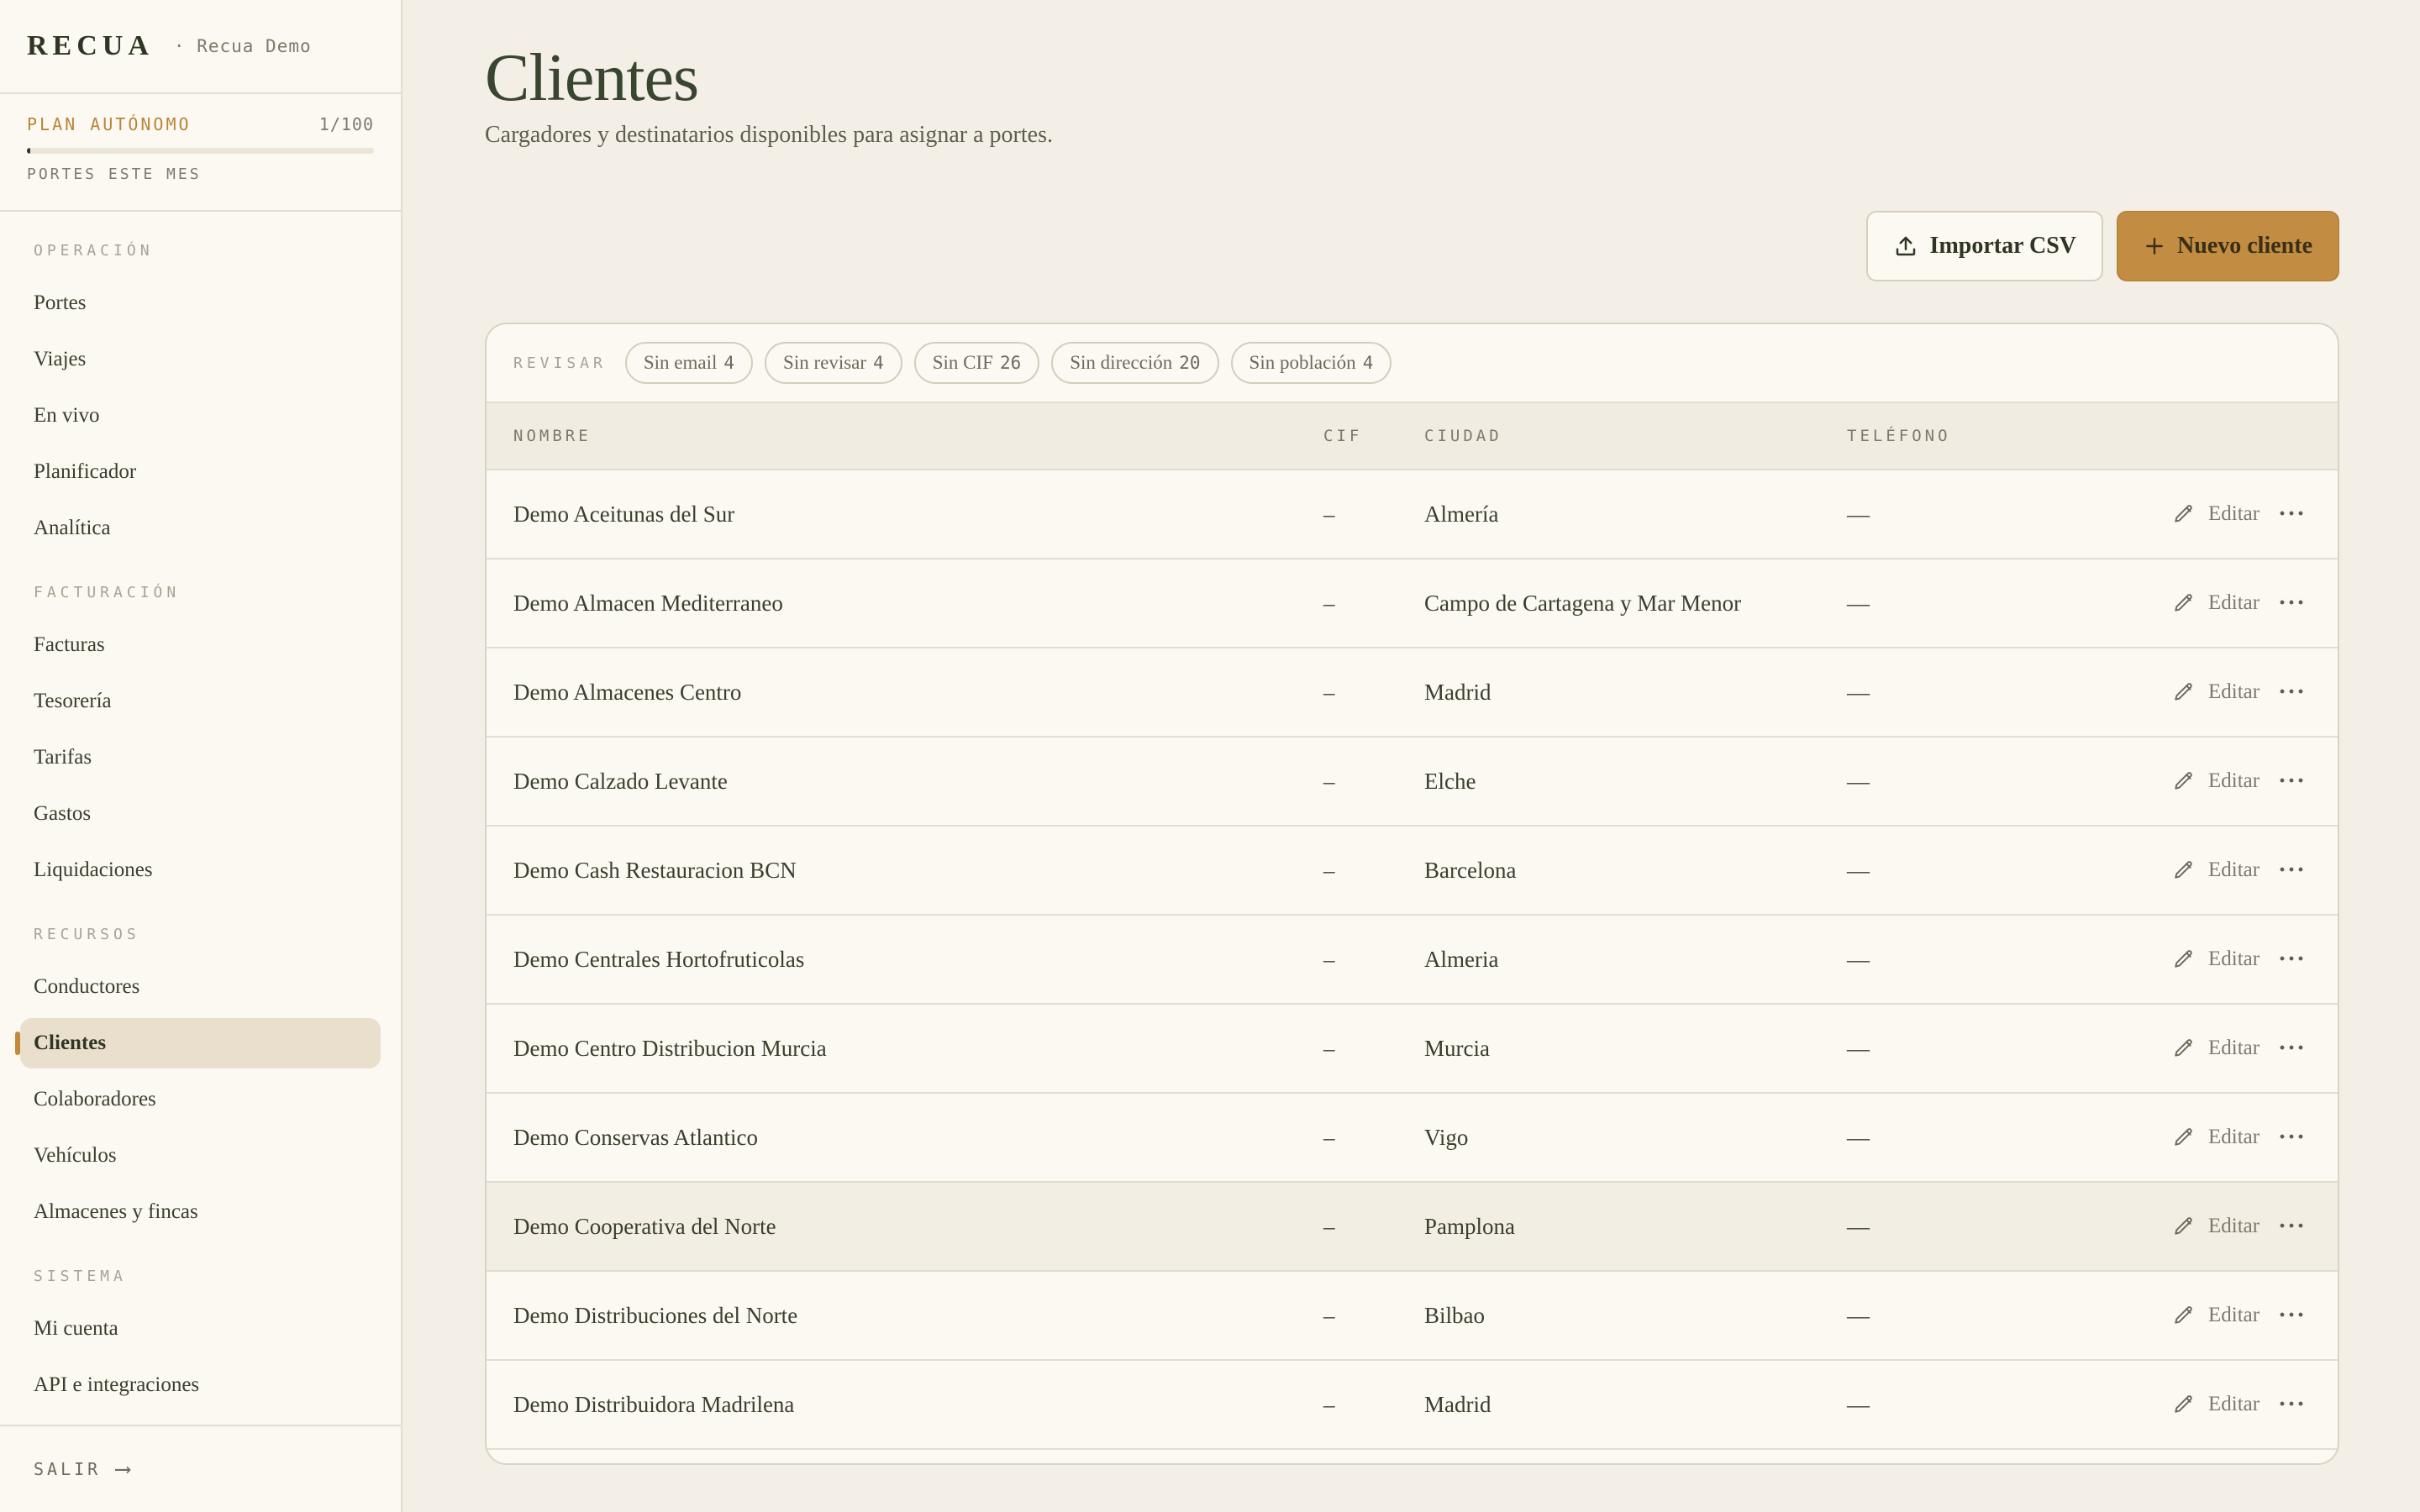  I want to click on column-header-phone: TELÉFONO, so click(1899, 436).